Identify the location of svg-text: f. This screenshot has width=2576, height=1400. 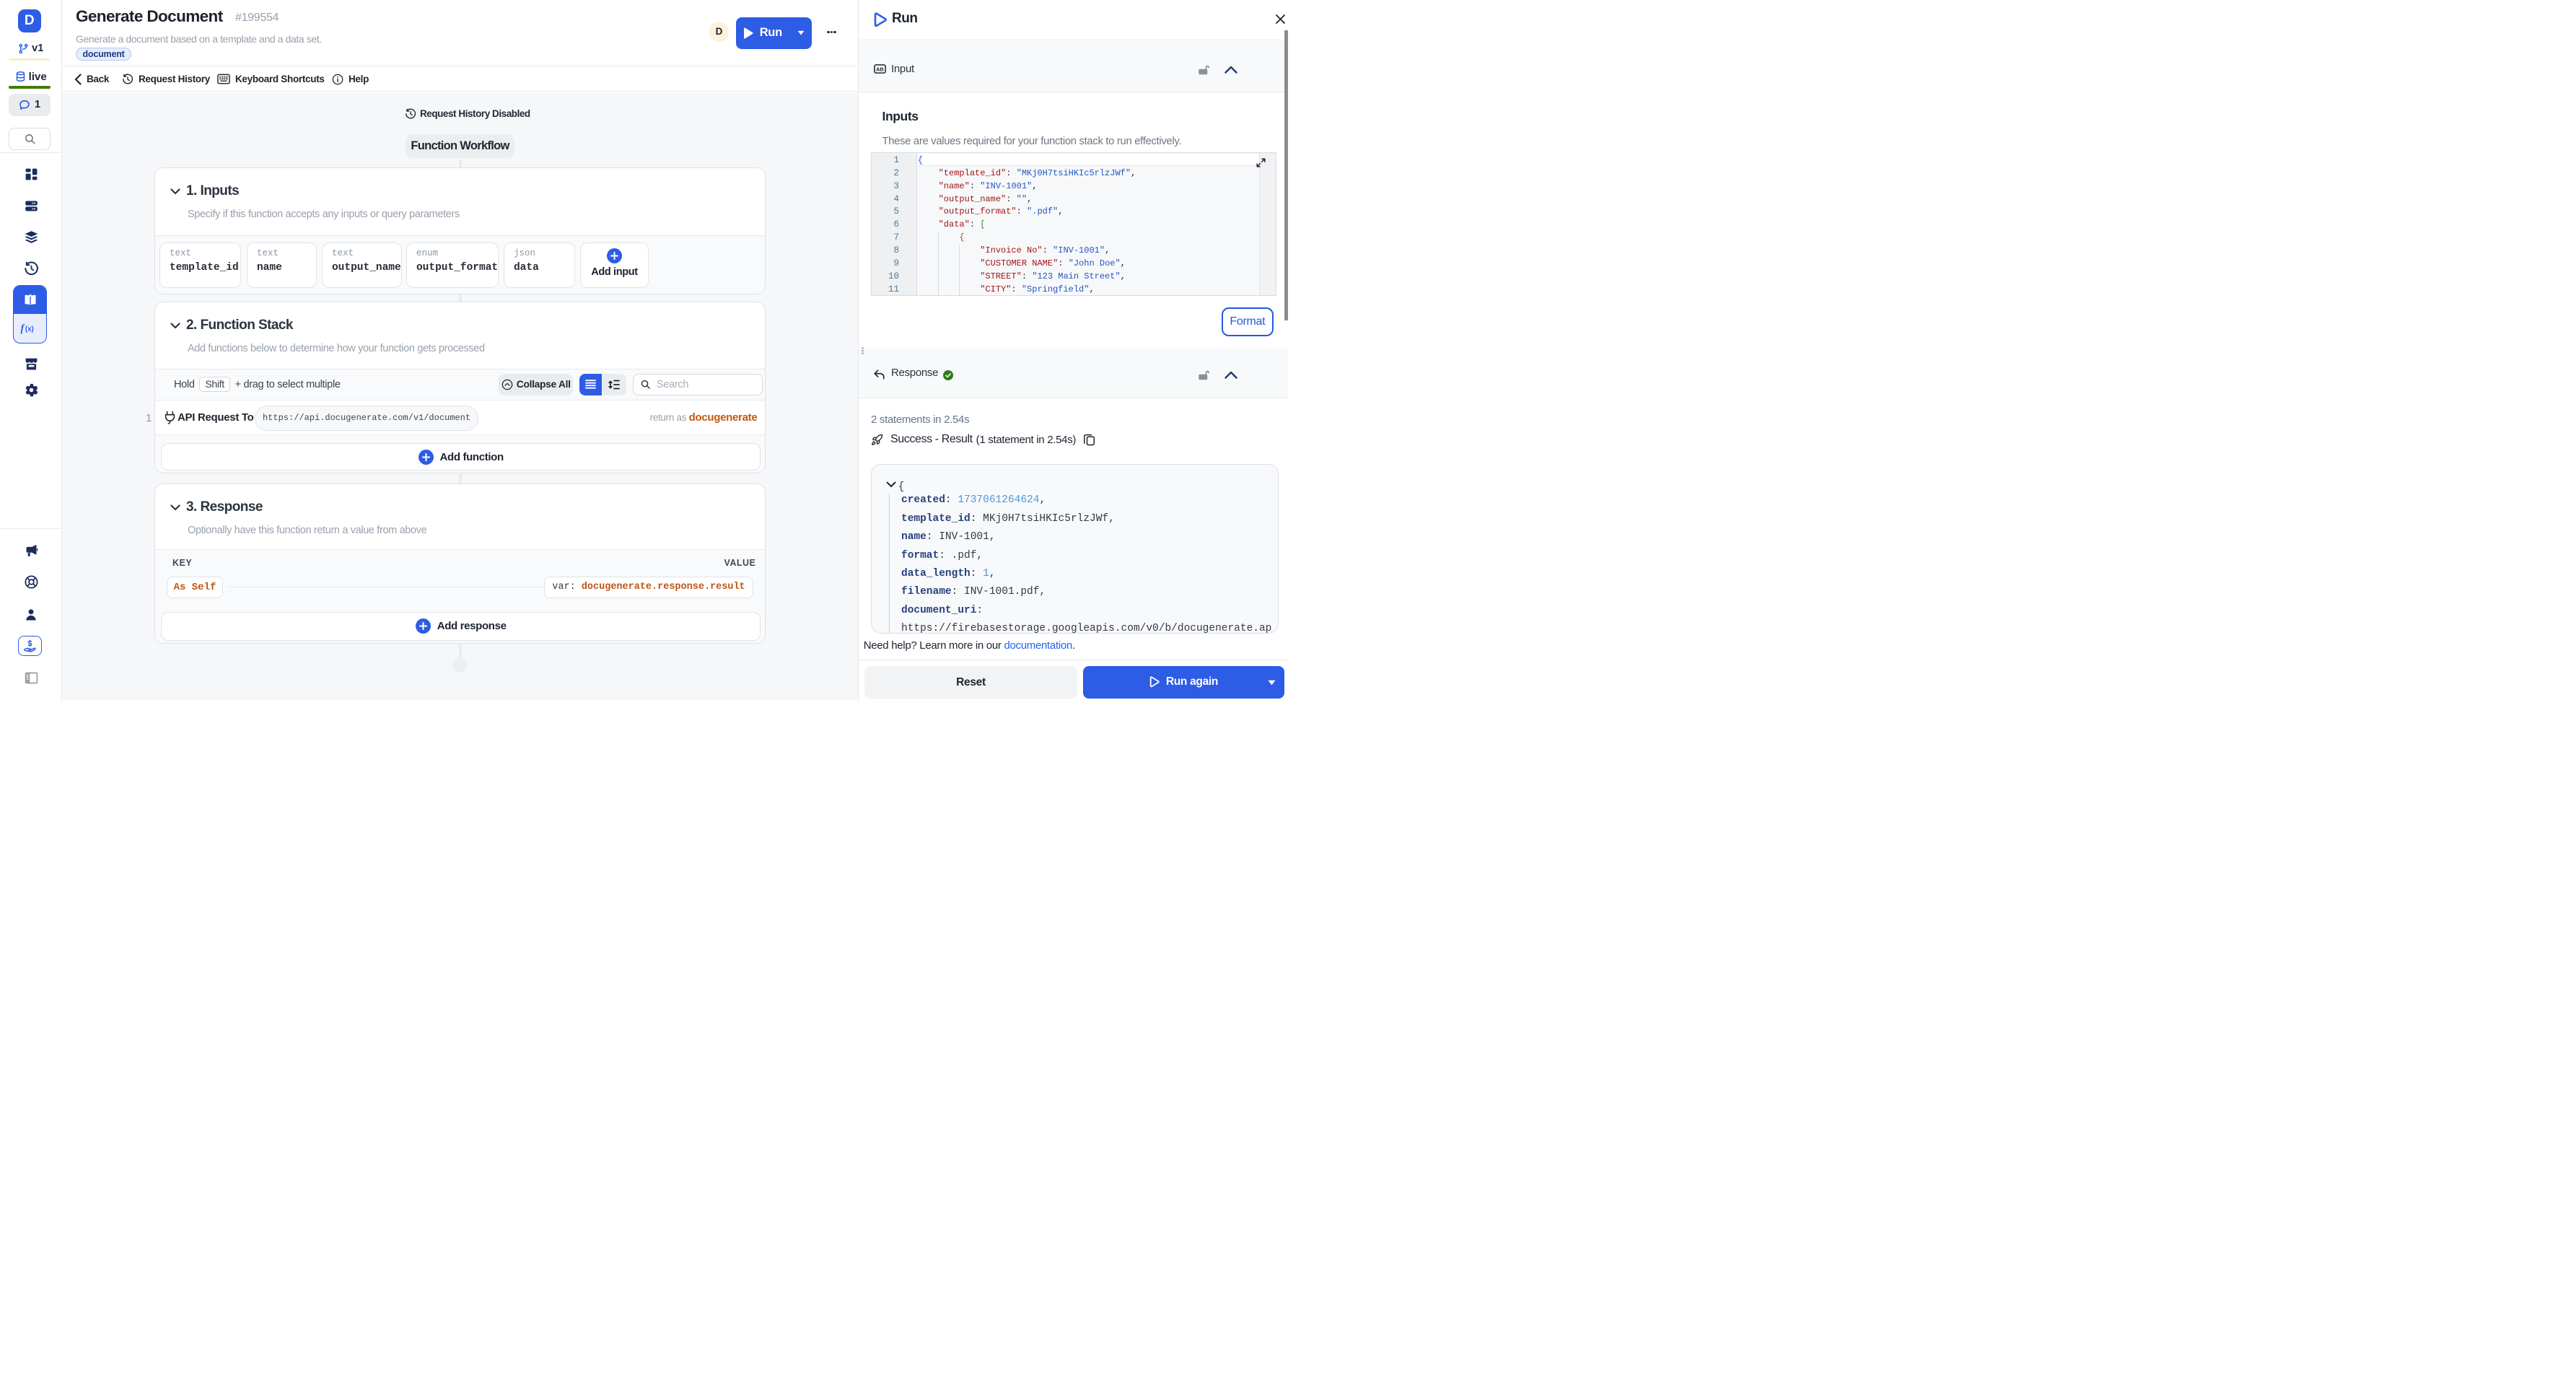
(22, 328).